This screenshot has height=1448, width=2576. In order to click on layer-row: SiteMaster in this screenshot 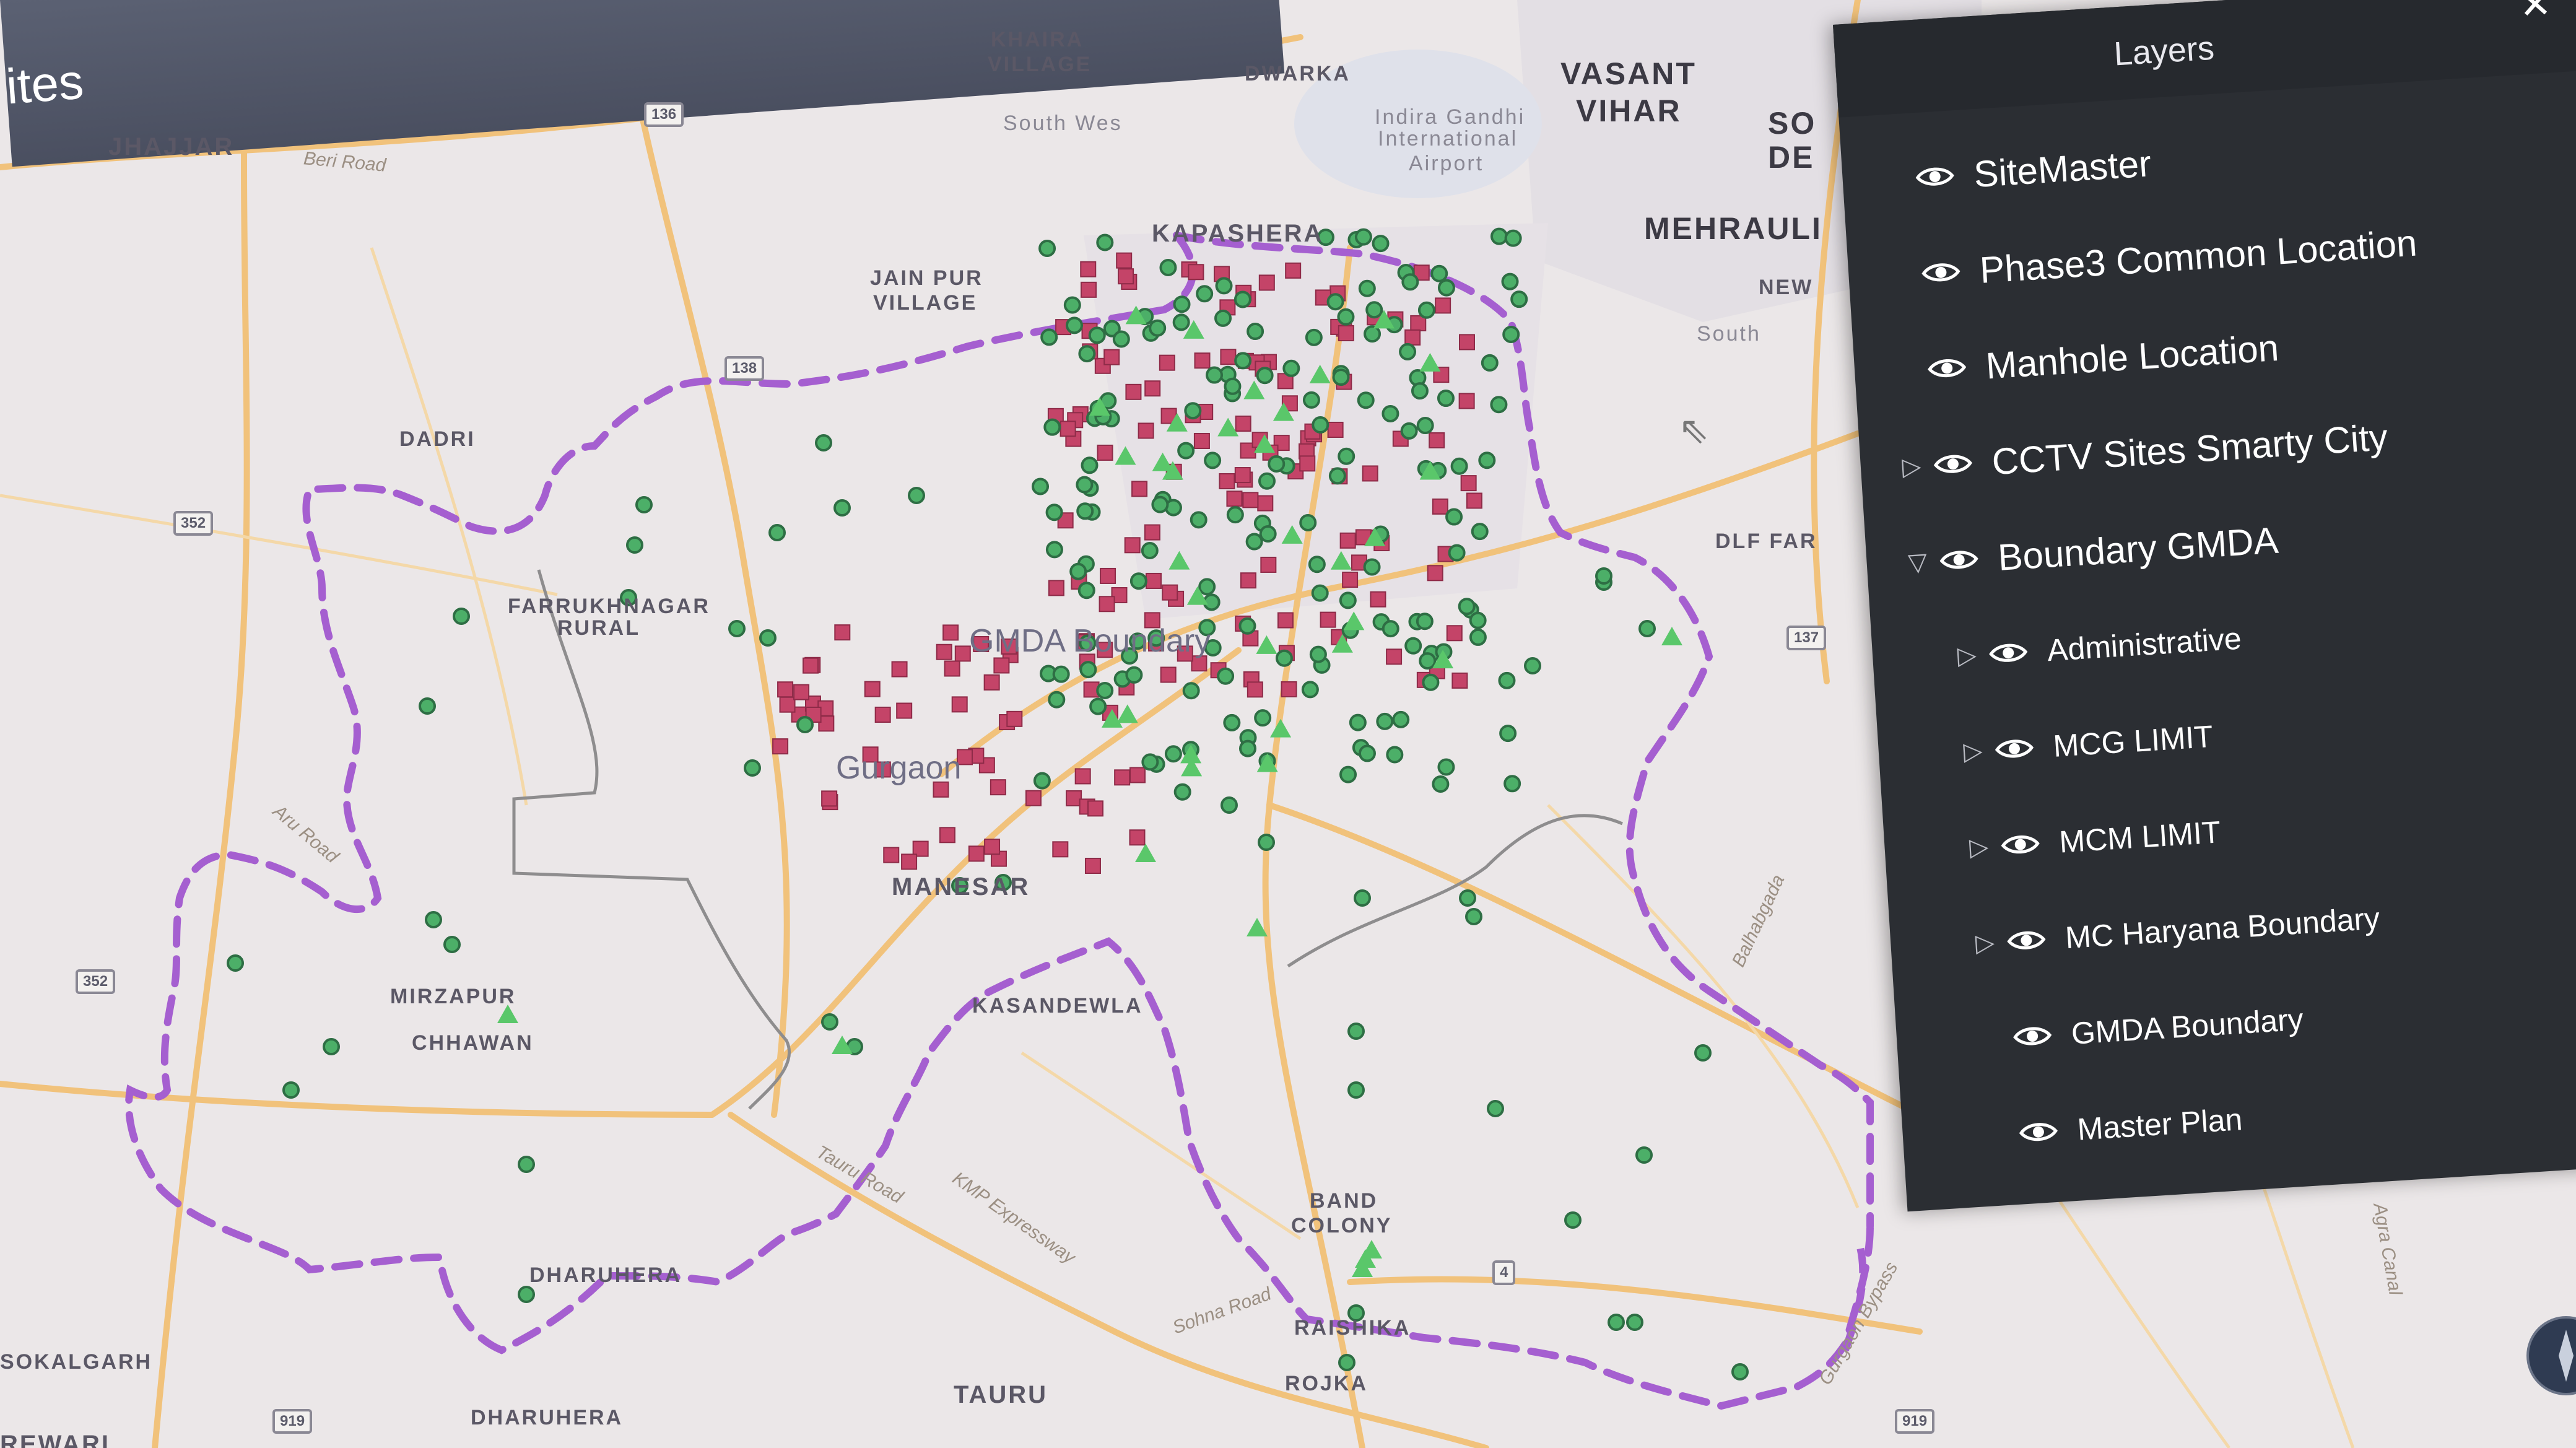, I will do `click(2208, 157)`.